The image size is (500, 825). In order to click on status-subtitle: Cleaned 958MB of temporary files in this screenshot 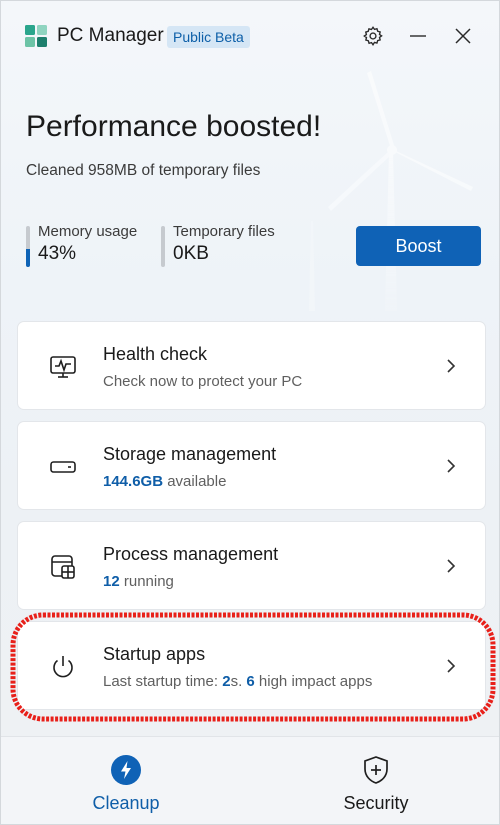, I will do `click(143, 170)`.